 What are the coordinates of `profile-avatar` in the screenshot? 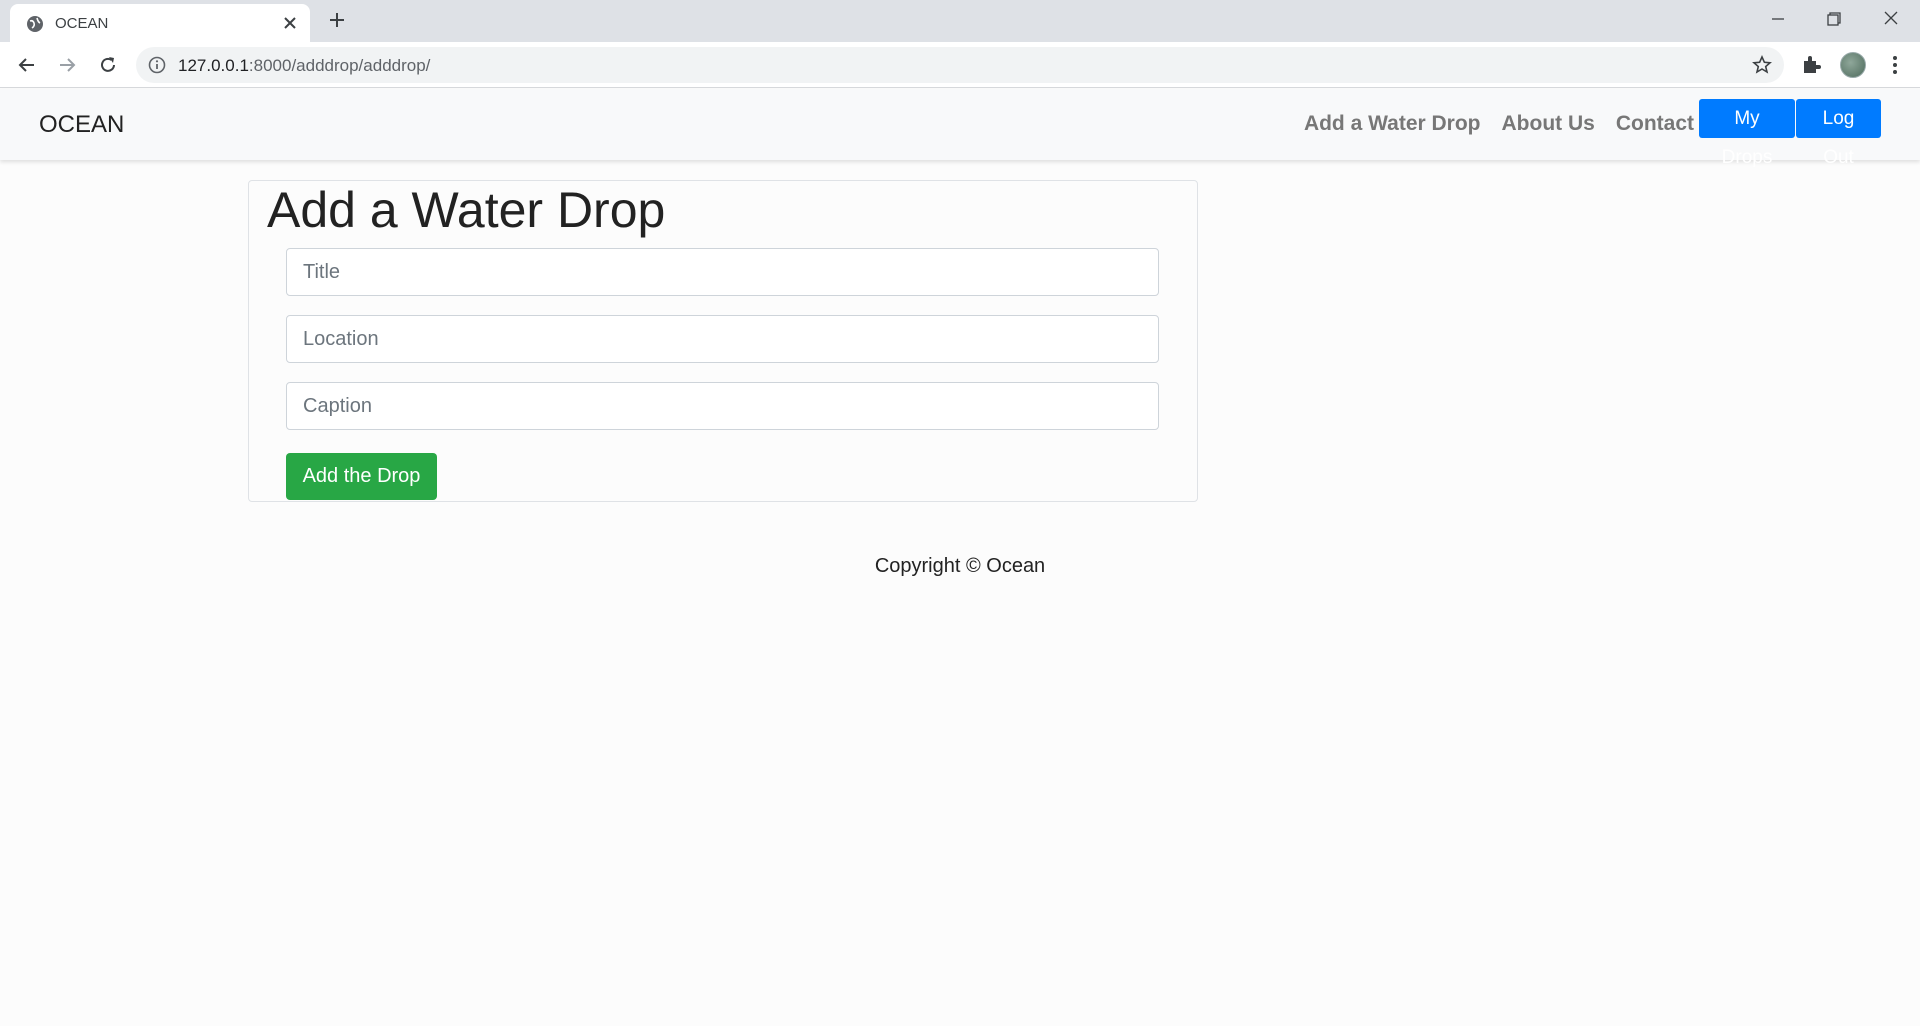 It's located at (1853, 65).